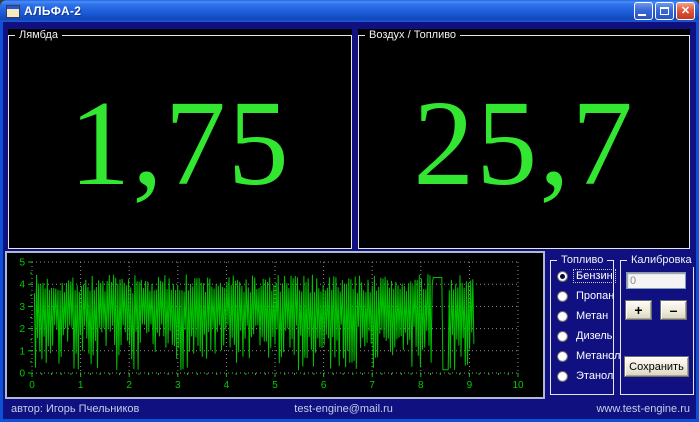 Image resolution: width=699 pixels, height=422 pixels. Describe the element at coordinates (592, 316) in the screenshot. I see `radio-metan-label: Метан` at that location.